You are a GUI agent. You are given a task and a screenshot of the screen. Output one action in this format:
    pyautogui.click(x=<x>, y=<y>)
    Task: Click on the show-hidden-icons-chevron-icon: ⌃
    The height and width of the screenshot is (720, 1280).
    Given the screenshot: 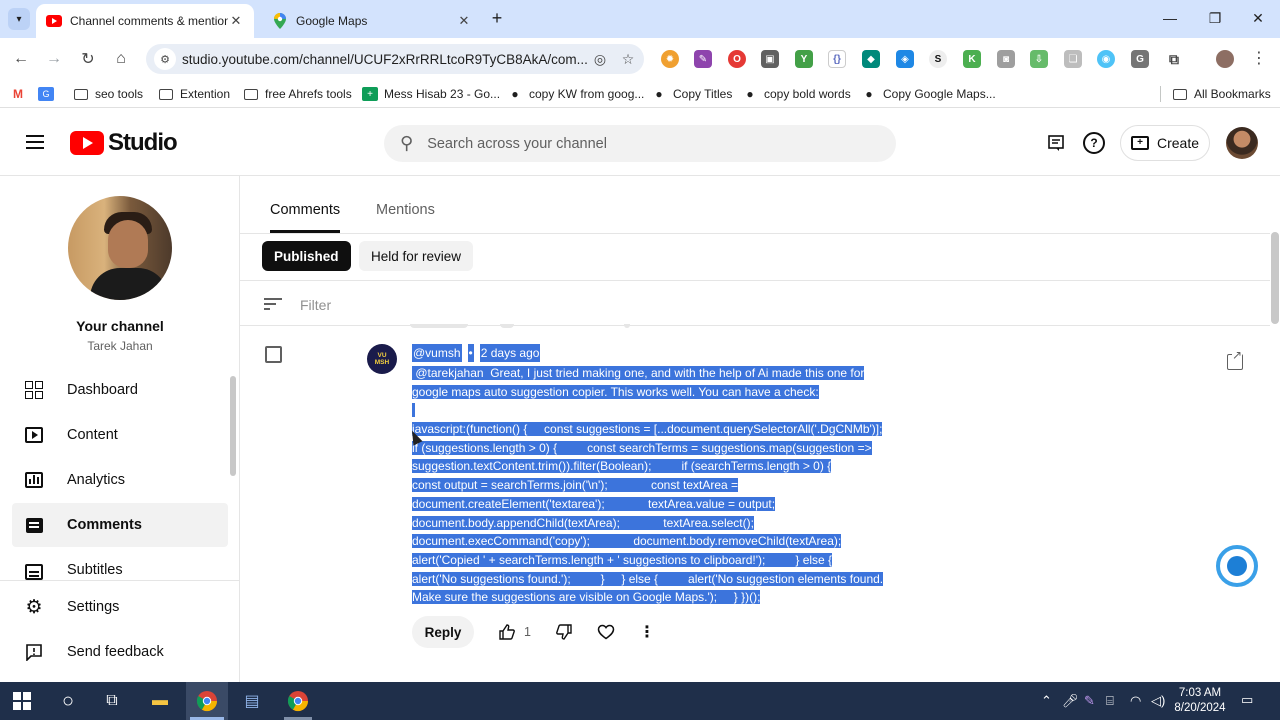 What is the action you would take?
    pyautogui.click(x=1046, y=701)
    